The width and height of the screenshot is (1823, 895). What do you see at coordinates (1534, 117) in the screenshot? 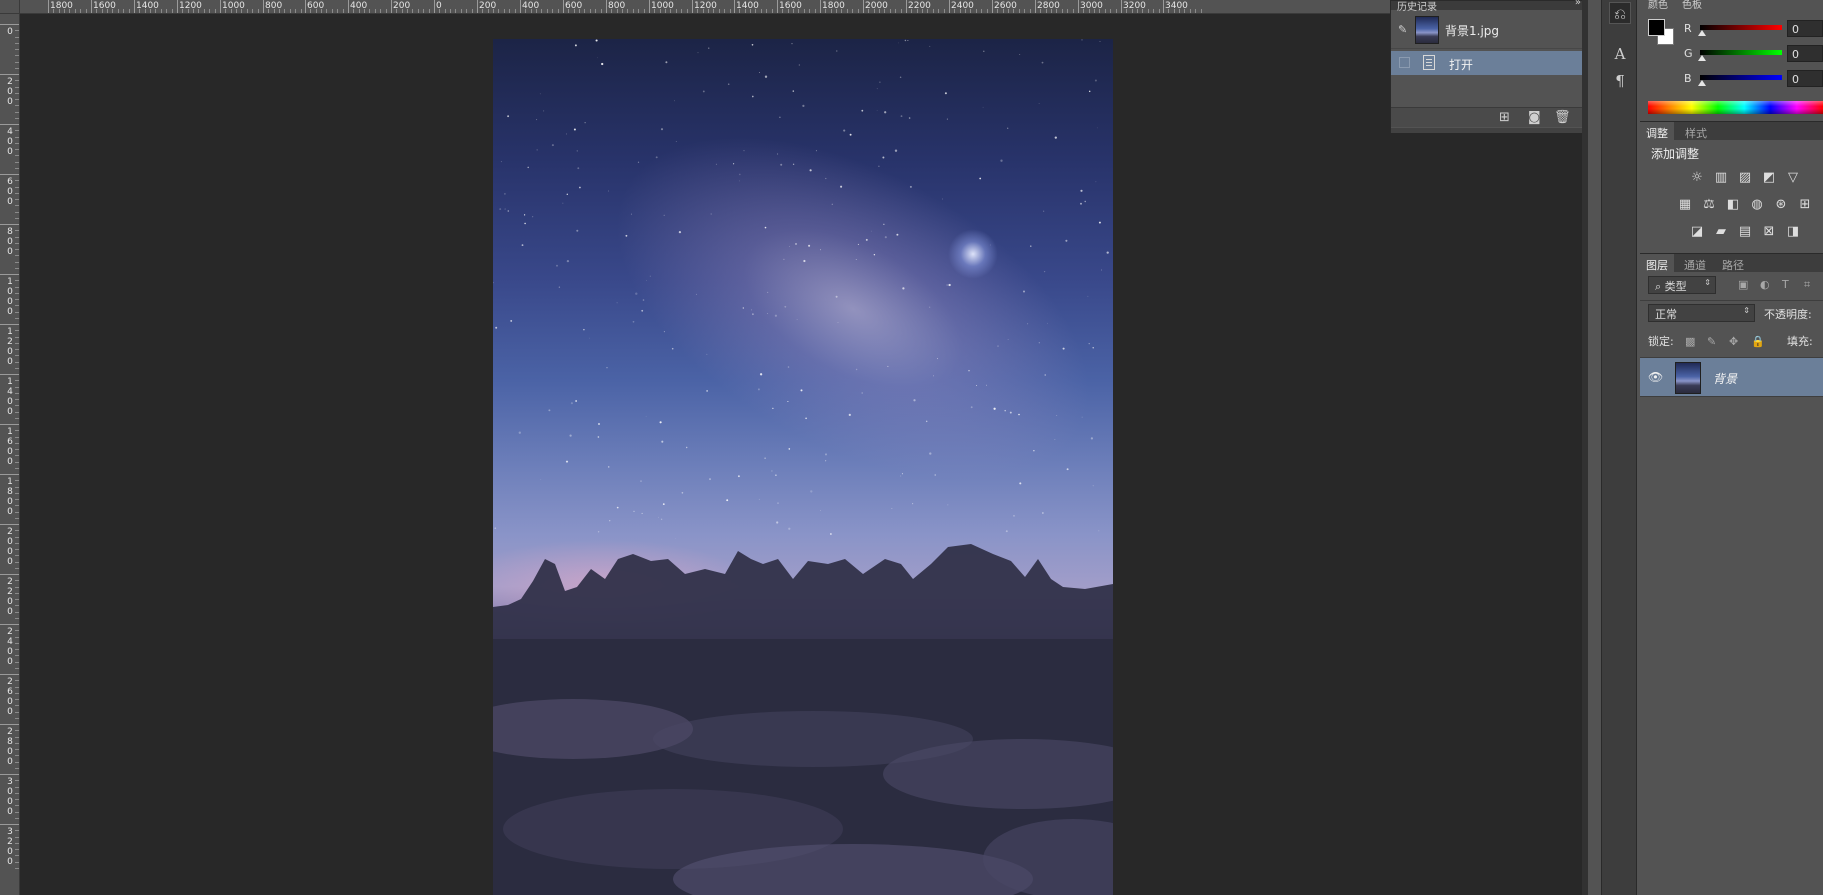
I see `camera-icon: ◙` at bounding box center [1534, 117].